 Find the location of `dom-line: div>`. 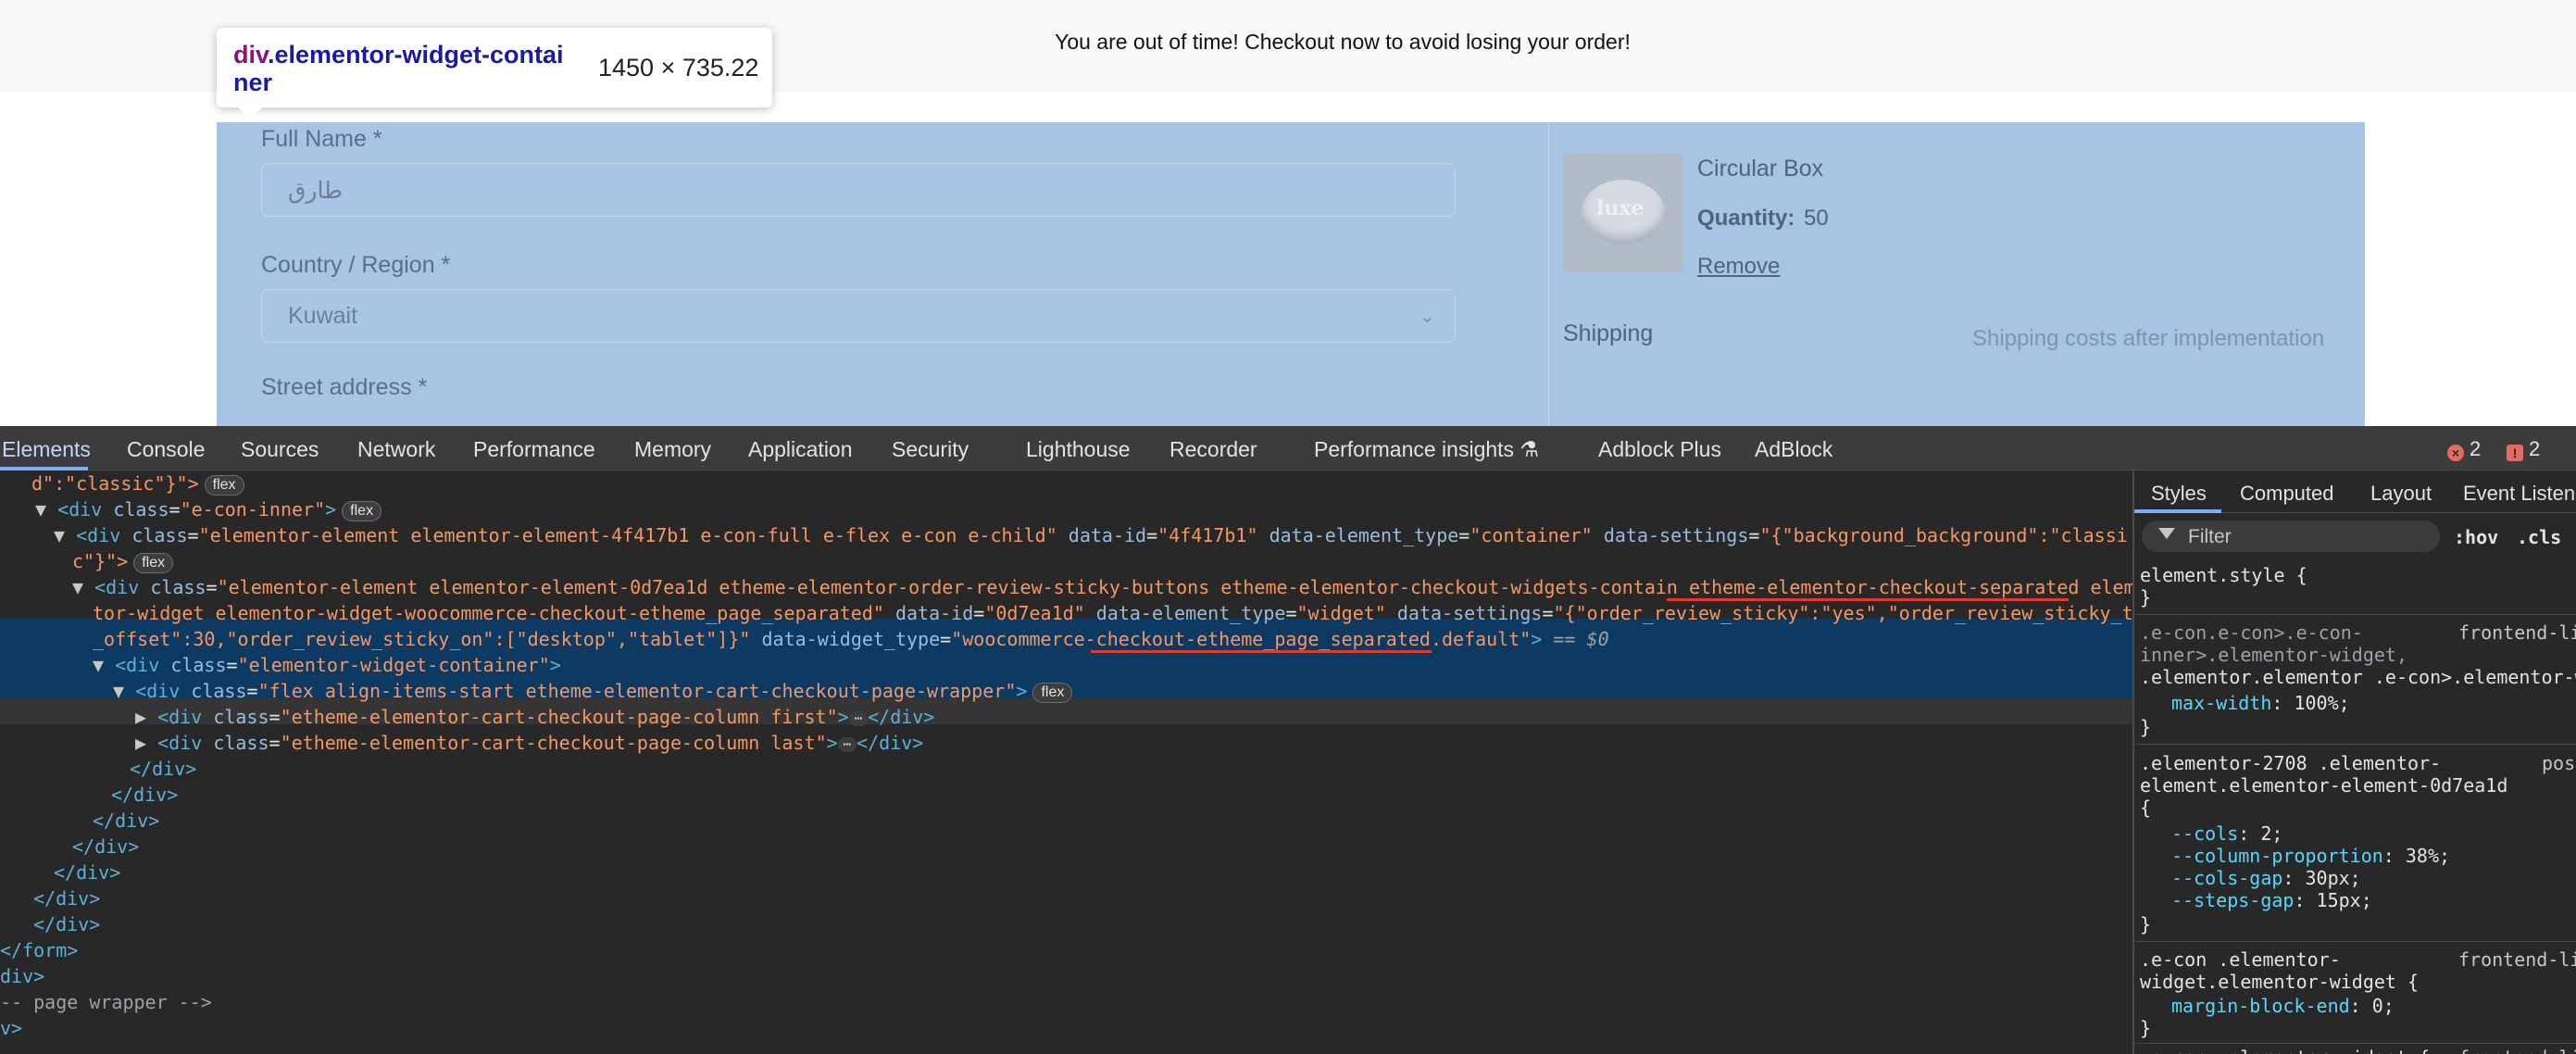

dom-line: div> is located at coordinates (23, 976).